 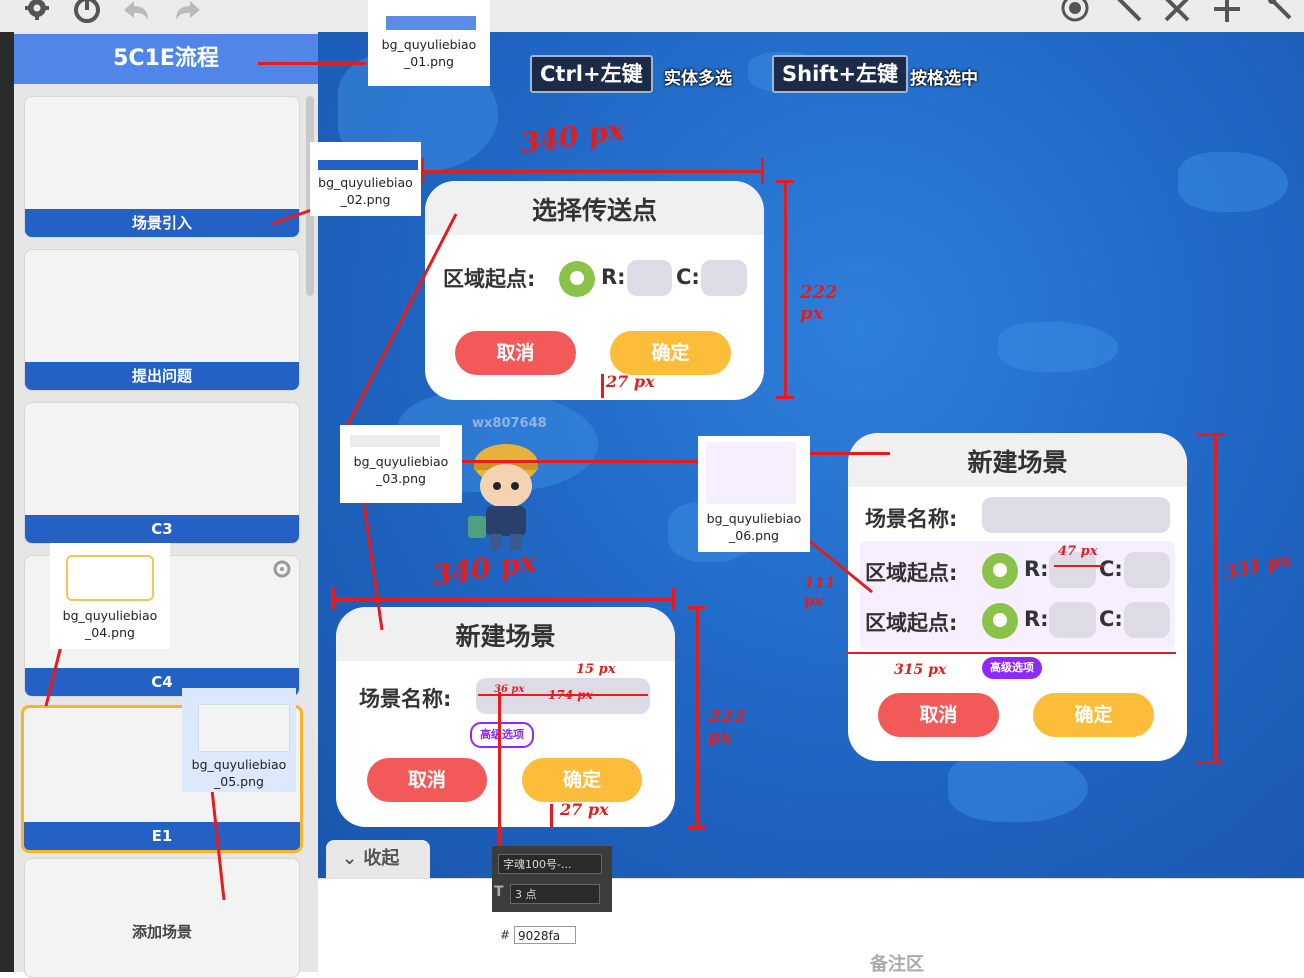 I want to click on collapse-label: 收起, so click(x=381, y=858).